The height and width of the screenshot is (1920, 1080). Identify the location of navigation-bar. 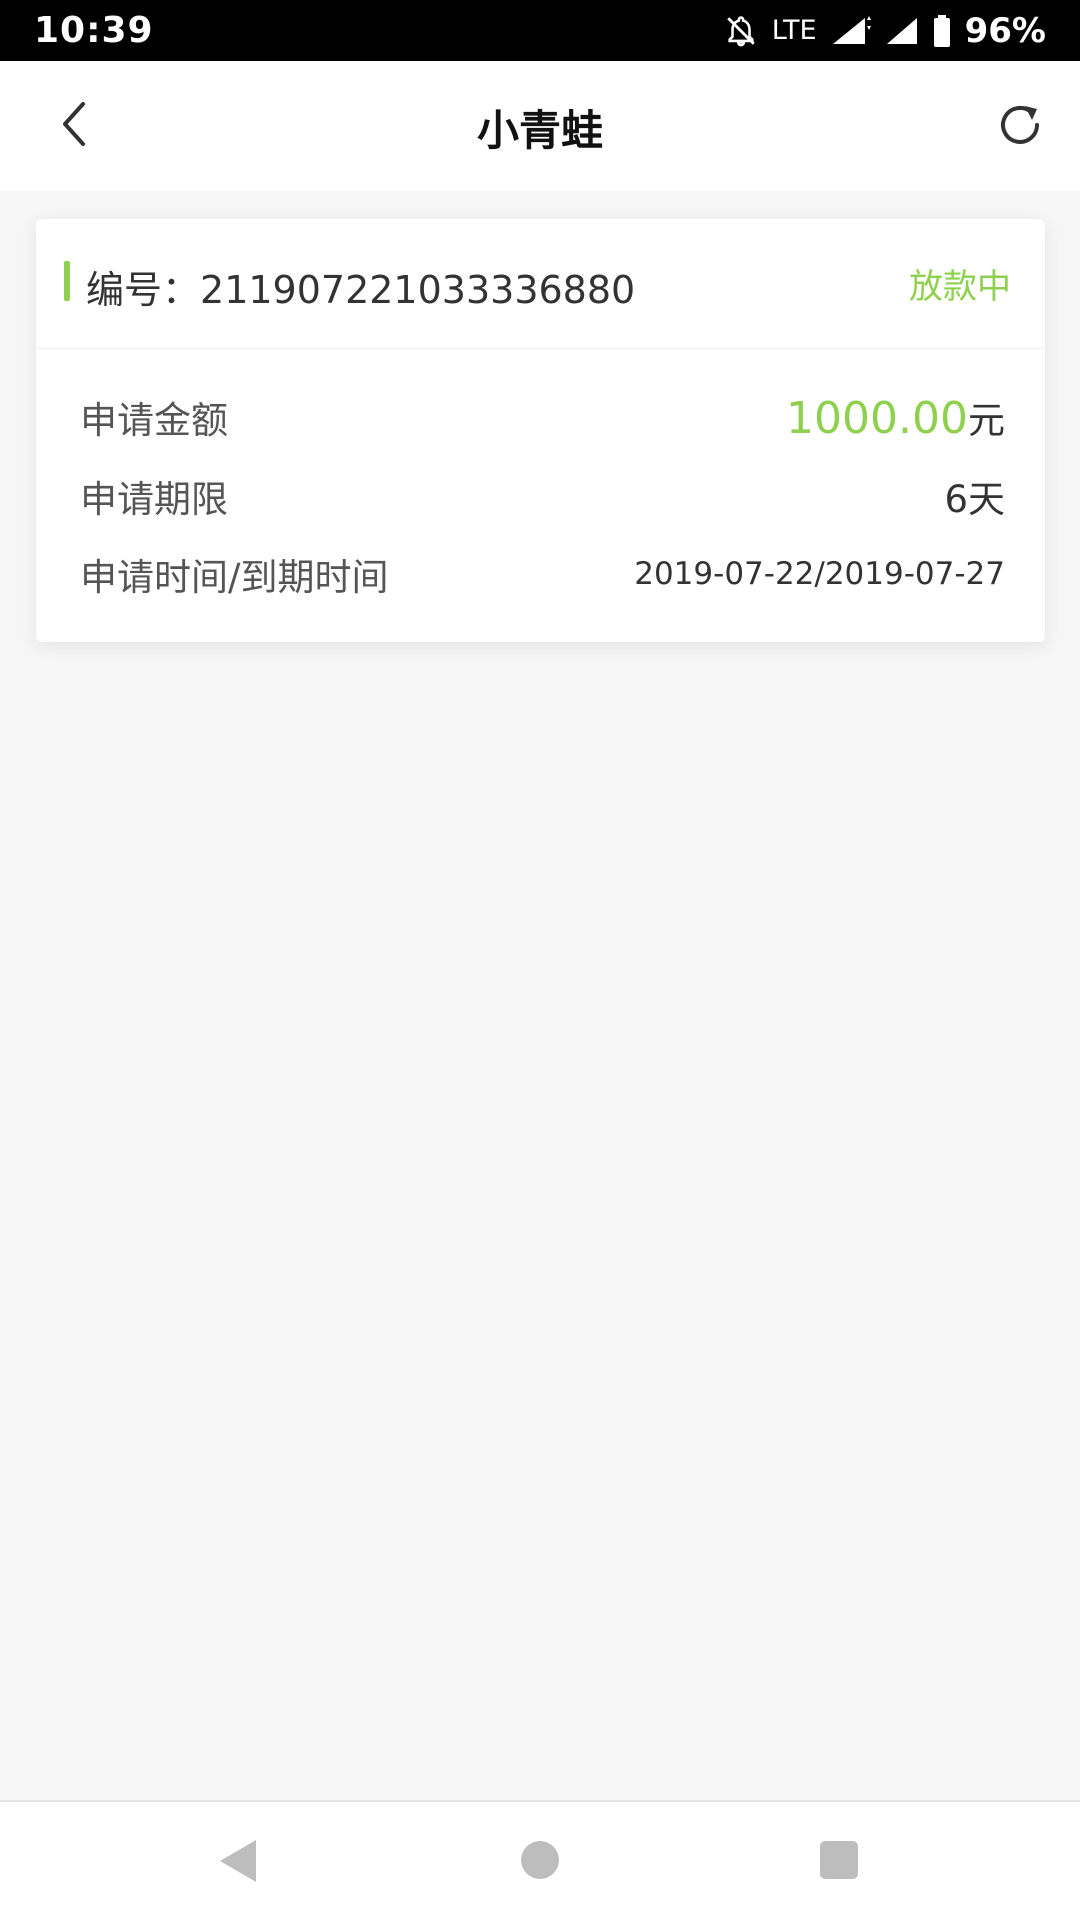
(540, 1860).